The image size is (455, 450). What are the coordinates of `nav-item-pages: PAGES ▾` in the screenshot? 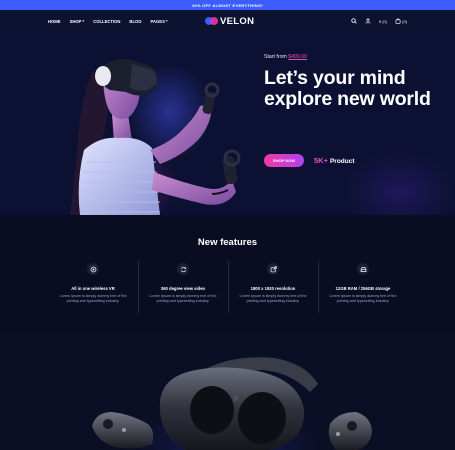 It's located at (159, 21).